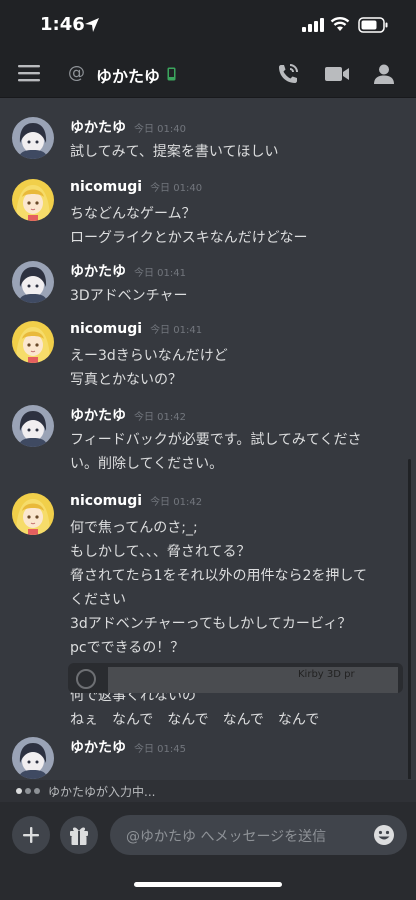 Image resolution: width=416 pixels, height=900 pixels. What do you see at coordinates (216, 440) in the screenshot?
I see `message-line: フィードバックが必要です。試してみてくださ` at bounding box center [216, 440].